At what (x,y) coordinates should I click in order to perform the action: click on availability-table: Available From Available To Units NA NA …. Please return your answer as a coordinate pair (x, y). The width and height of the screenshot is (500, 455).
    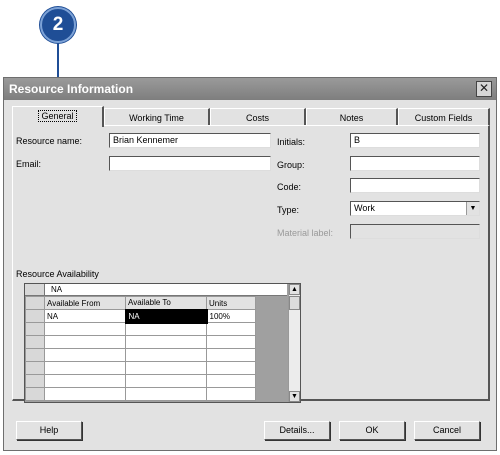
    Looking at the image, I should click on (154, 348).